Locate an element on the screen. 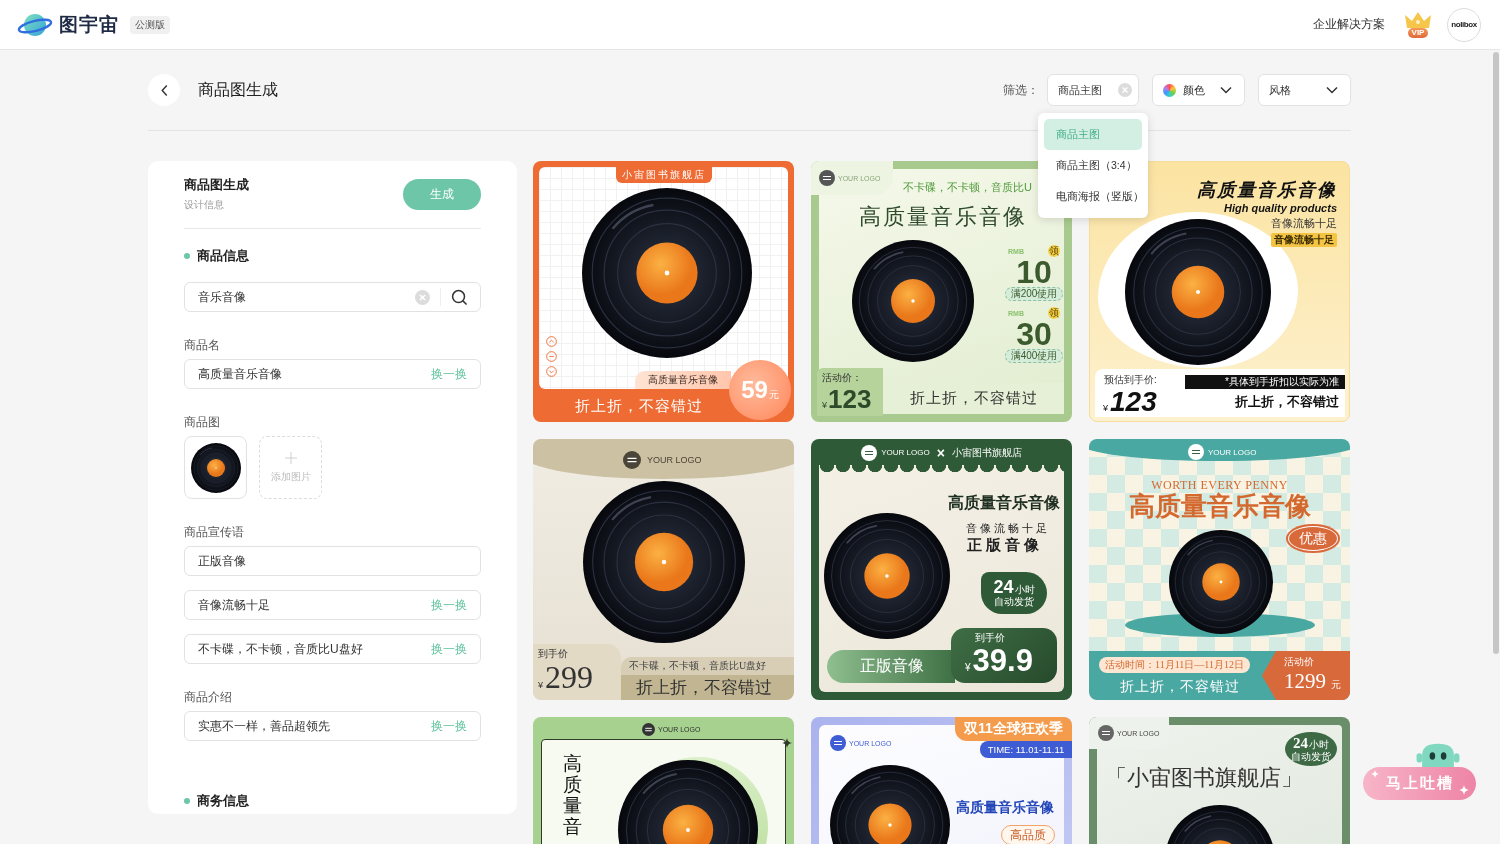 Image resolution: width=1500 pixels, height=844 pixels. product-title: 高质量音 is located at coordinates (572, 795).